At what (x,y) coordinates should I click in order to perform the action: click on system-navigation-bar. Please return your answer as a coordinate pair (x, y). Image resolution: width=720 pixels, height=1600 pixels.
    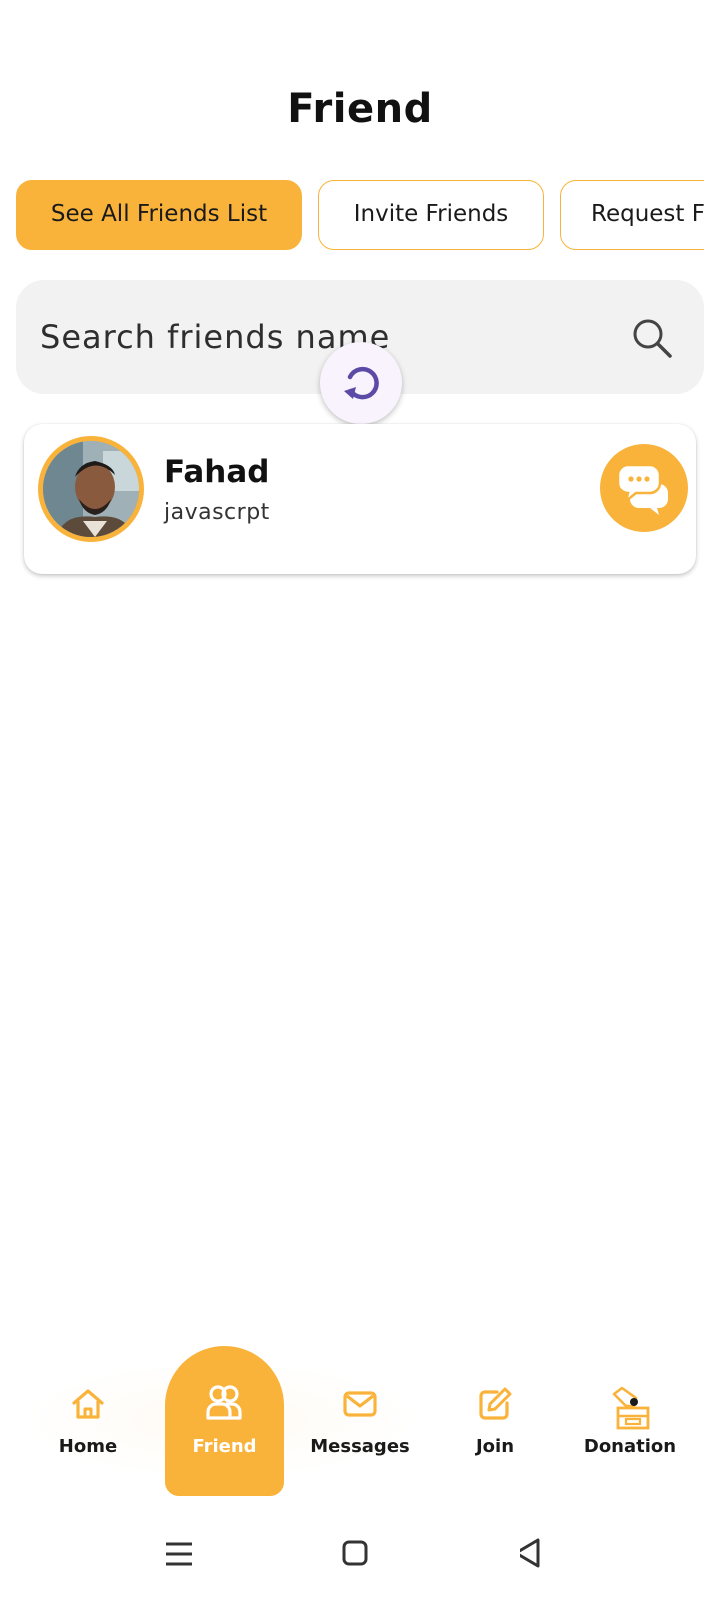
    Looking at the image, I should click on (360, 1555).